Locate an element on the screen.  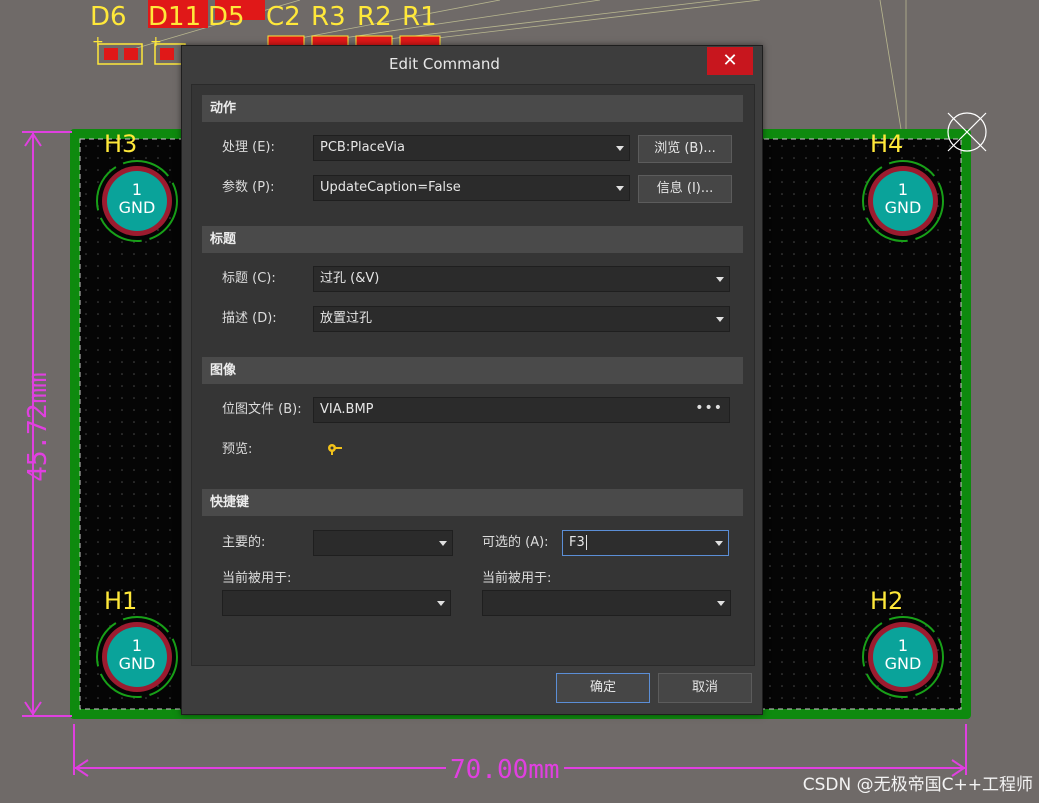
horizontal-dimension-text: 70.00mm is located at coordinates (505, 770).